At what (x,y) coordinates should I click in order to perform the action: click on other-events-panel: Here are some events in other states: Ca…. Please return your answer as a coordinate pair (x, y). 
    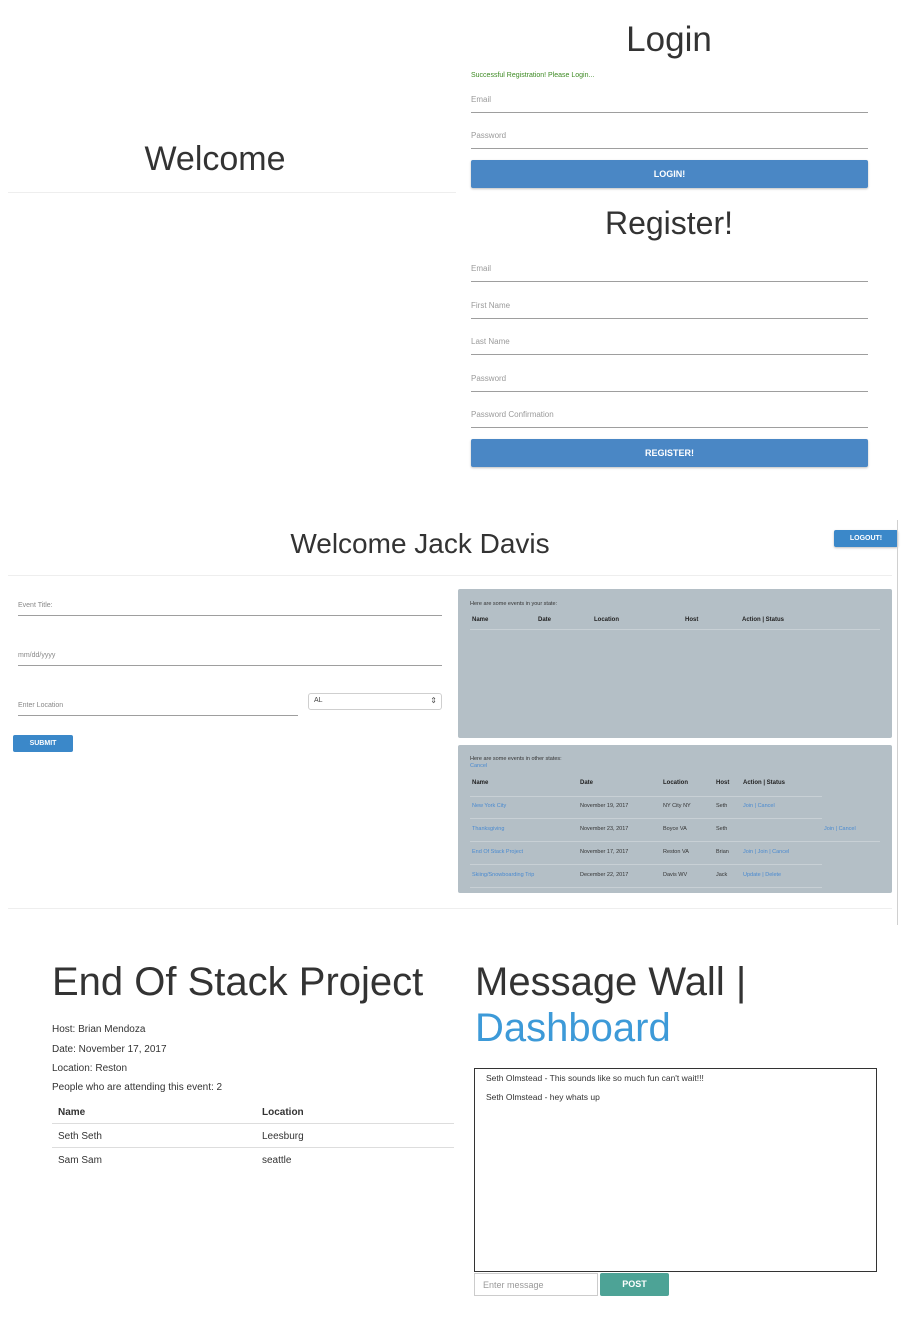
    Looking at the image, I should click on (675, 819).